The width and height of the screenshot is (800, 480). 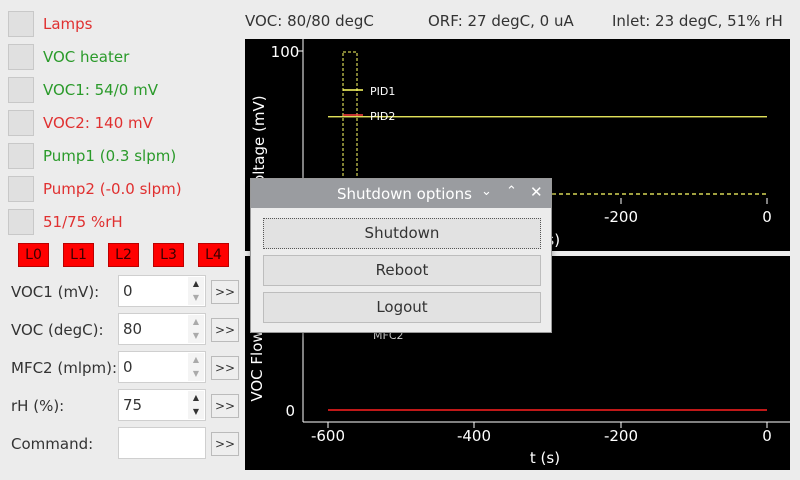 I want to click on flow-ylabel: VOC Flow, so click(x=257, y=365).